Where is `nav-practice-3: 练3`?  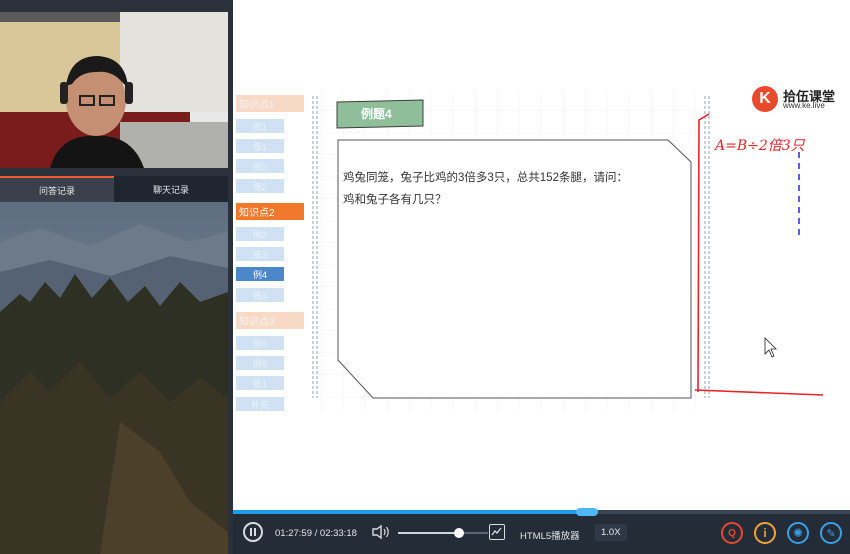
nav-practice-3: 练3 is located at coordinates (260, 254).